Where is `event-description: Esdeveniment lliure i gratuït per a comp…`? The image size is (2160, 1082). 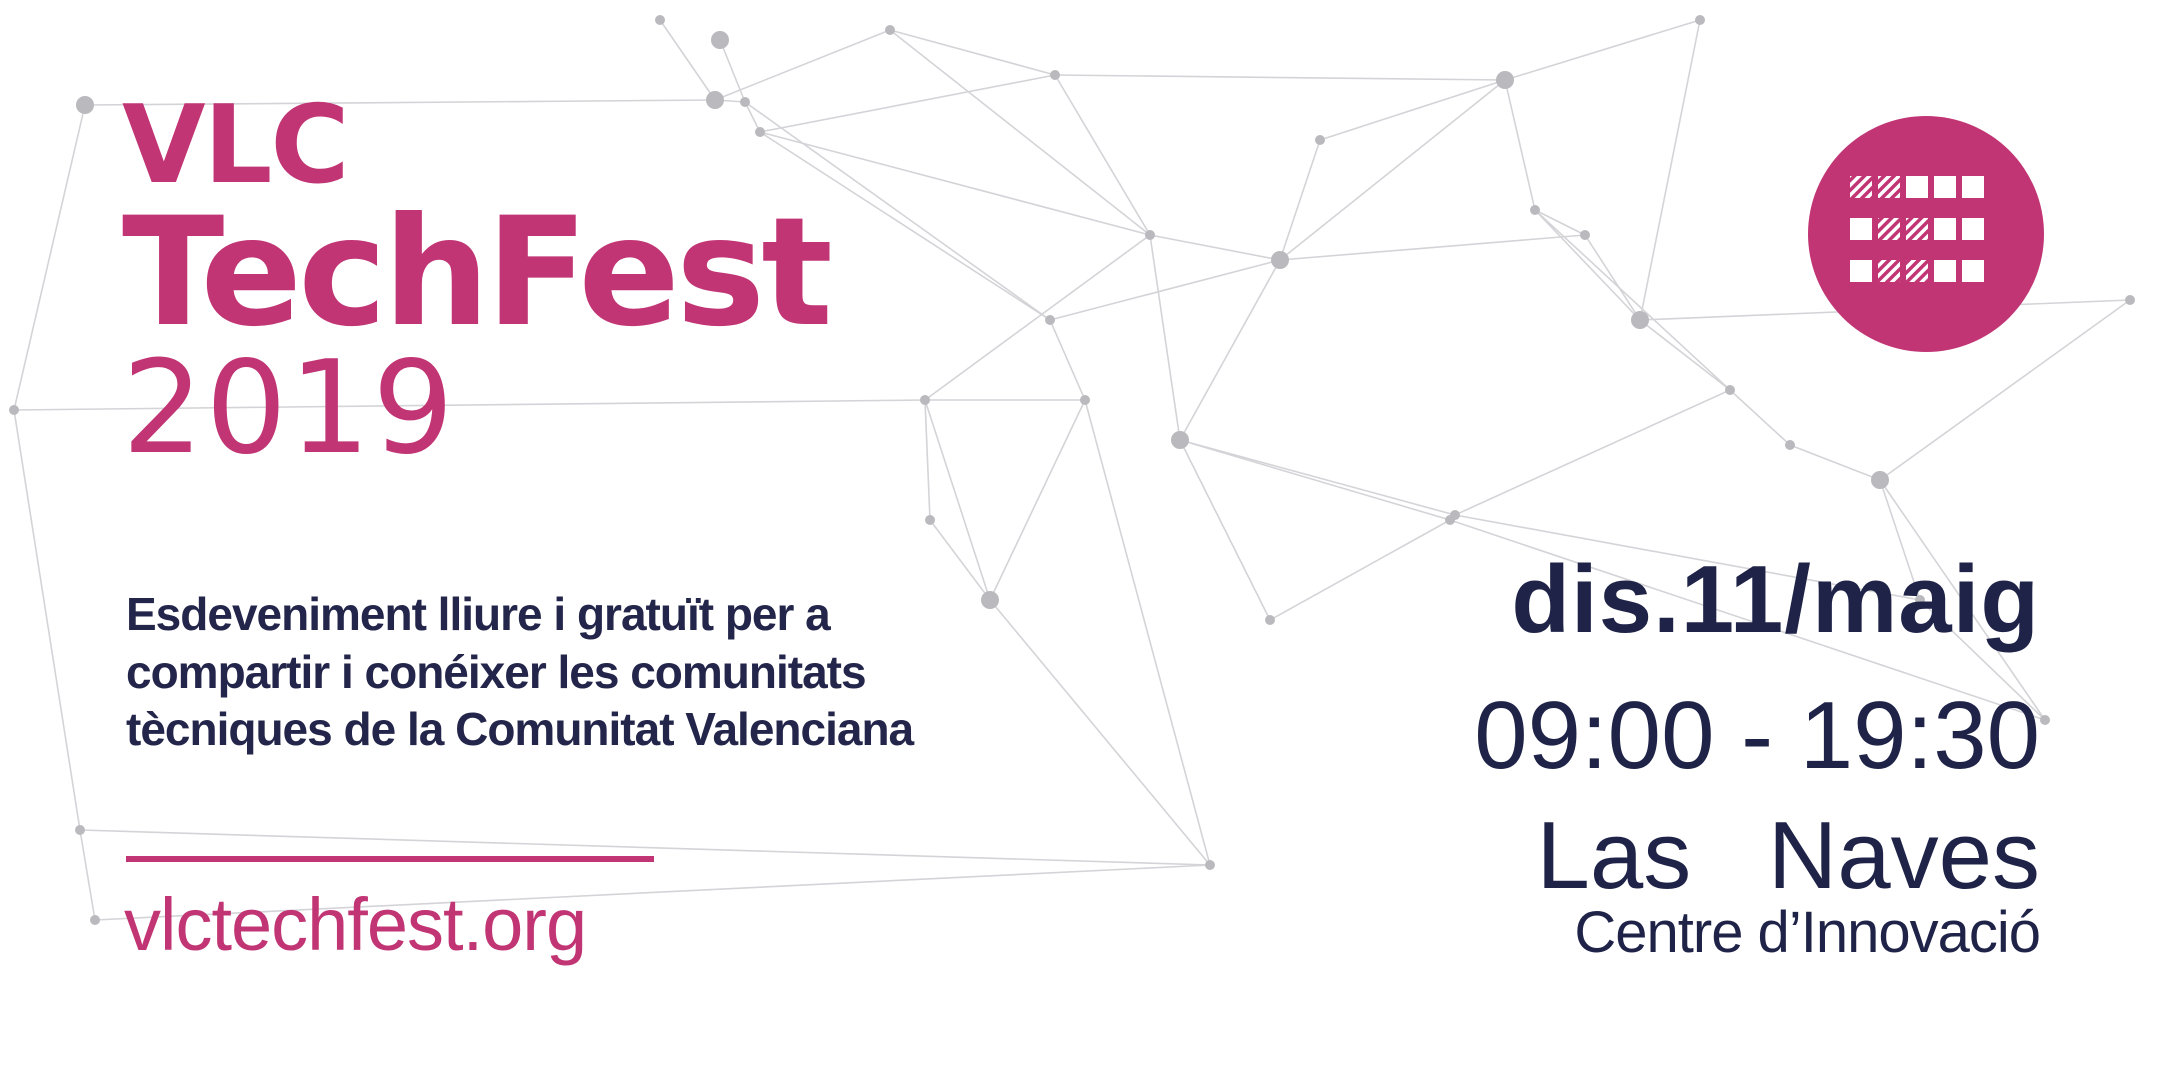 event-description: Esdeveniment lliure i gratuït per a comp… is located at coordinates (576, 672).